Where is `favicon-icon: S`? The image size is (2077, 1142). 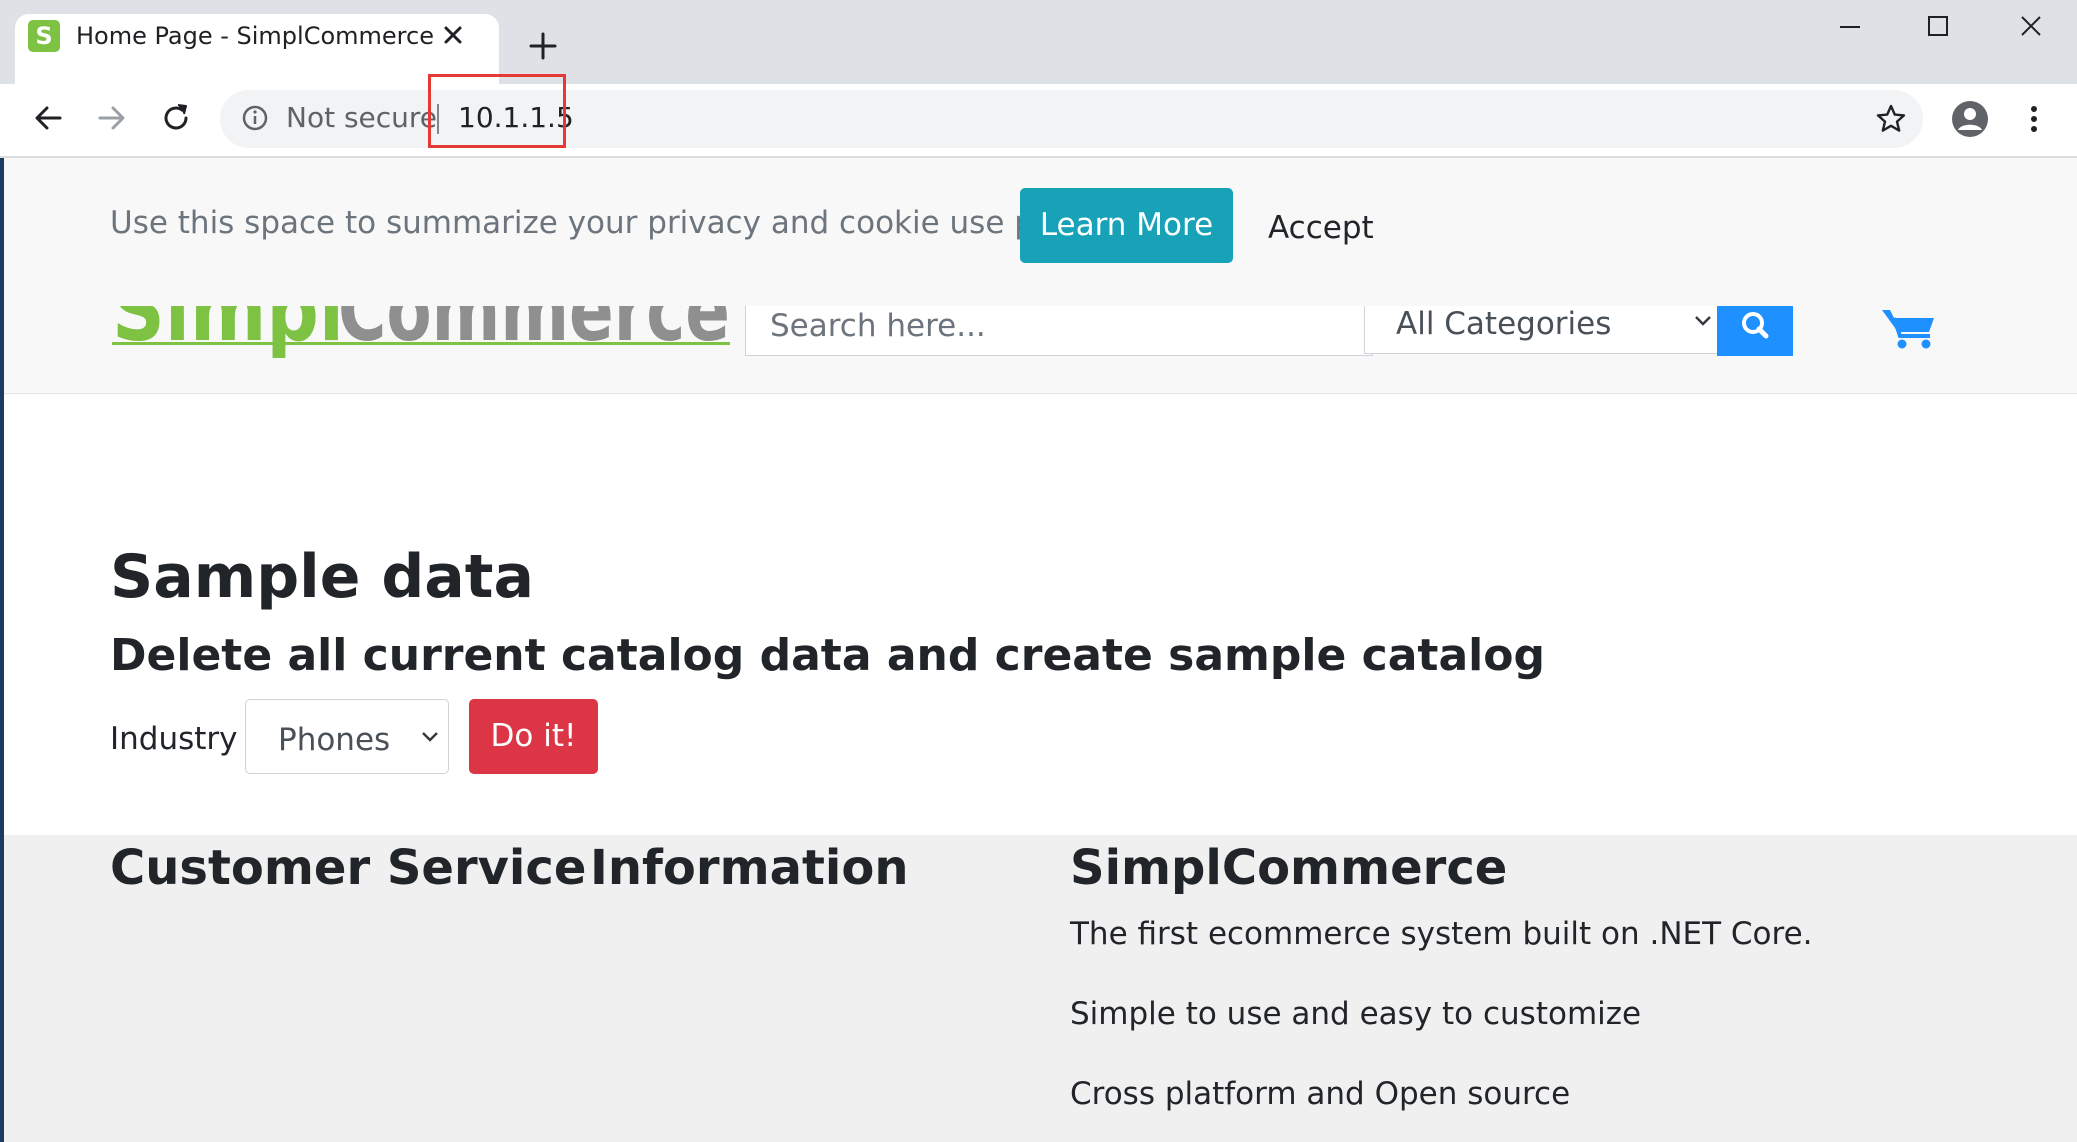 favicon-icon: S is located at coordinates (44, 36).